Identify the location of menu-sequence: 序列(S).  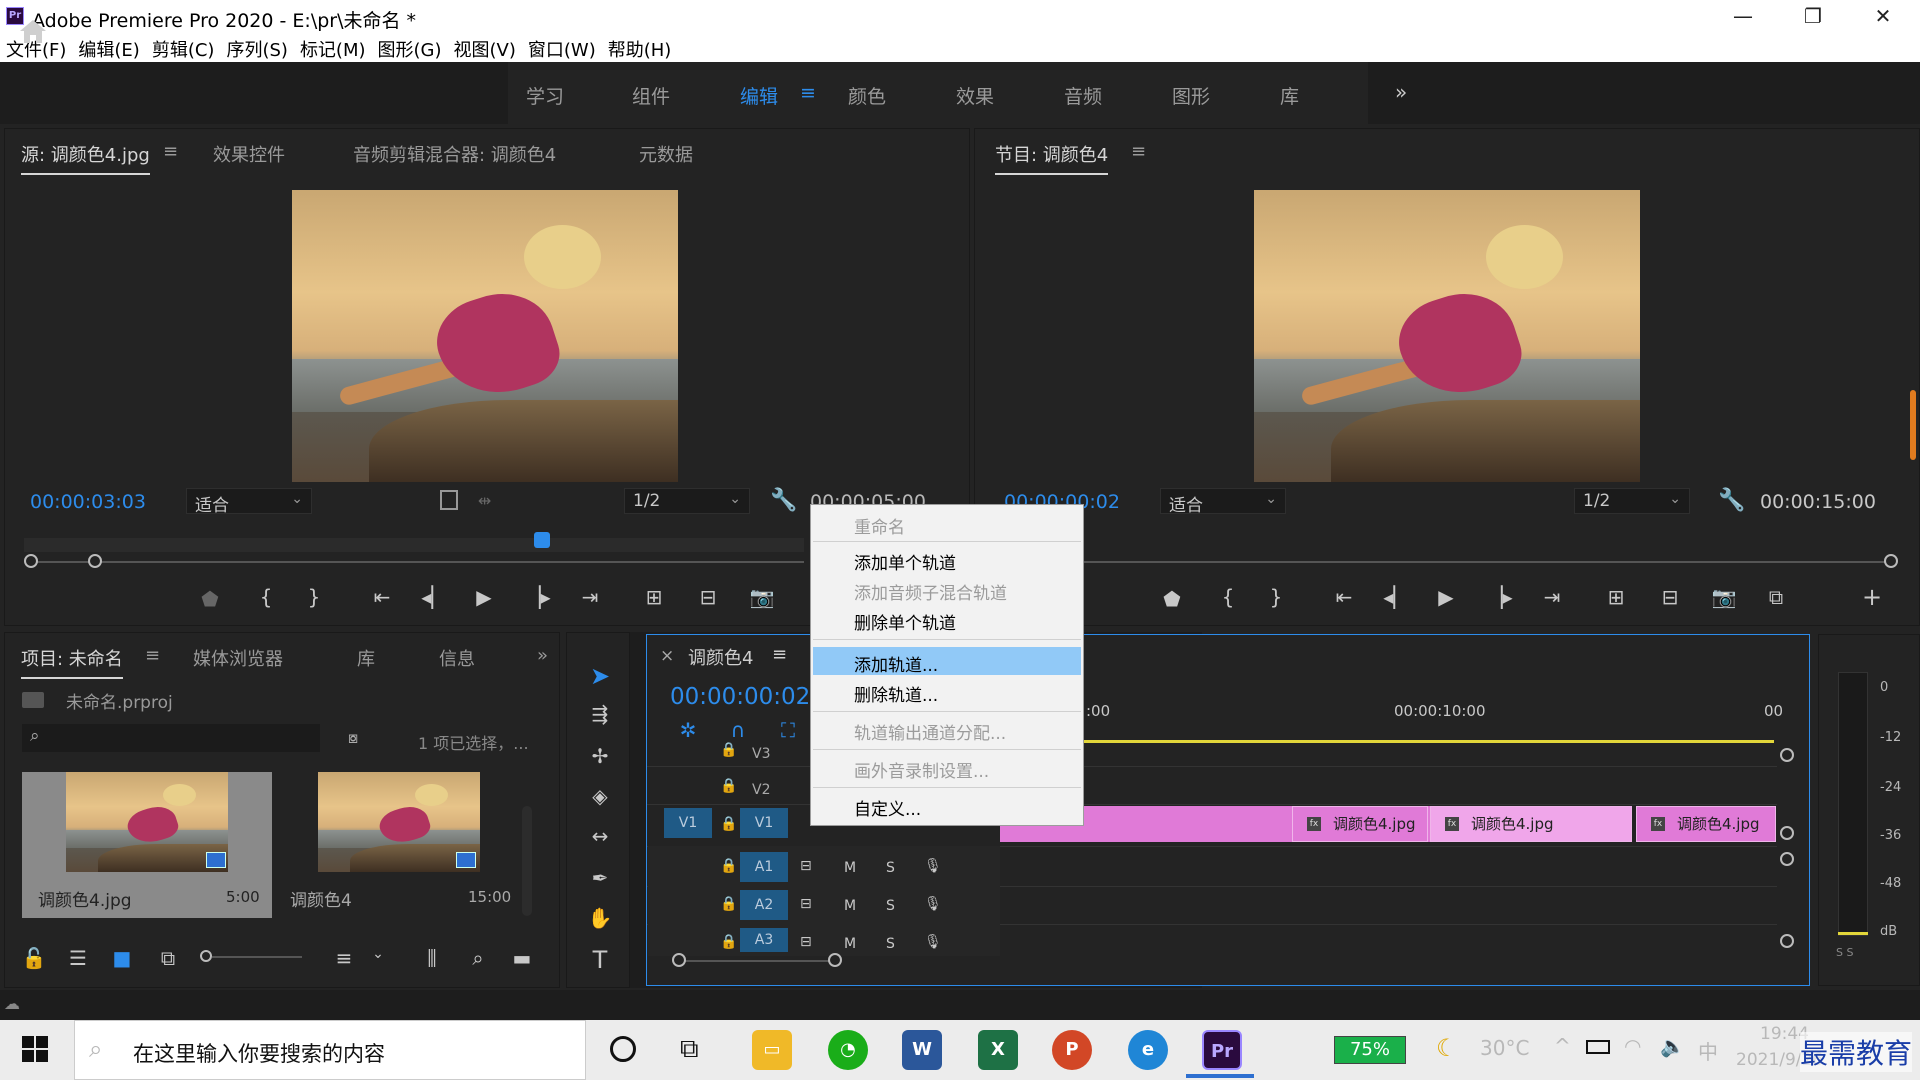
(256, 47).